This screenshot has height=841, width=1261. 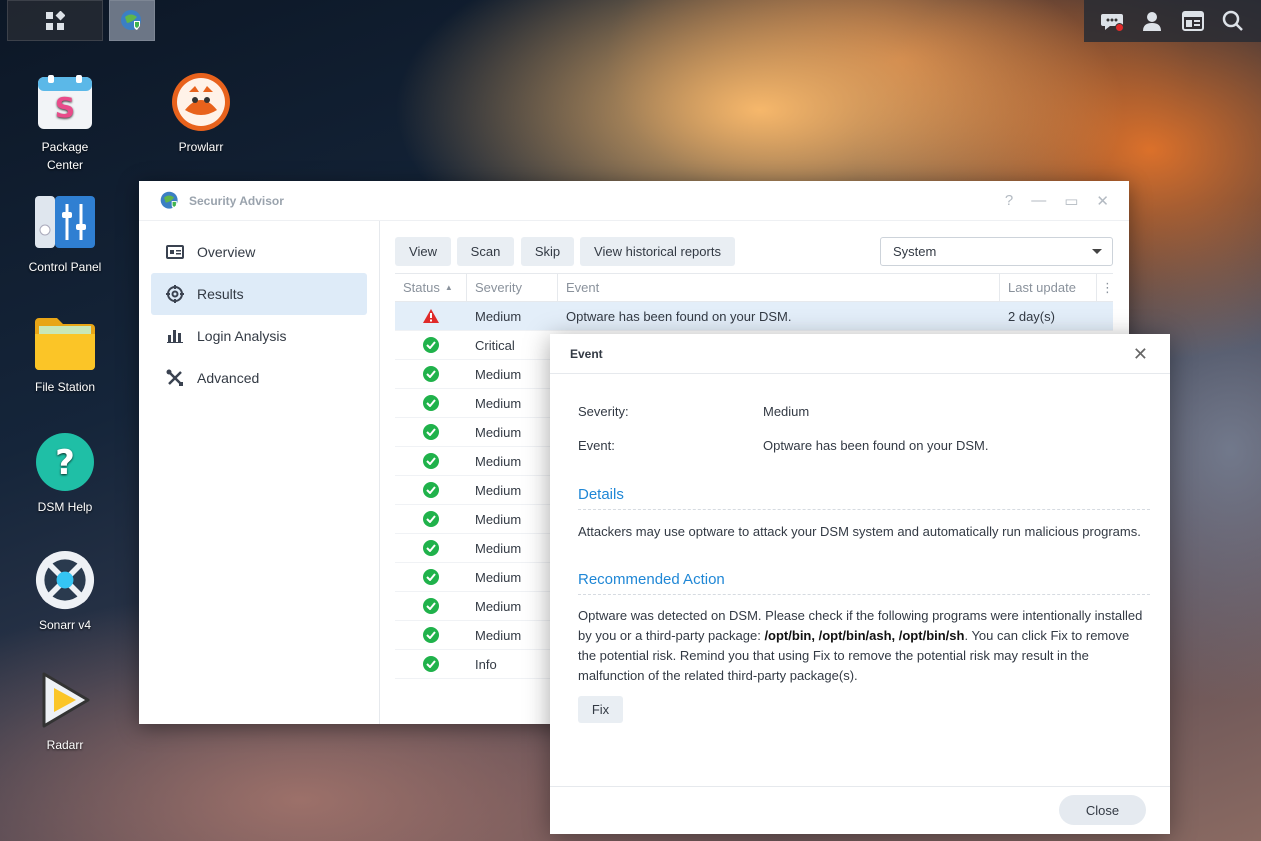 I want to click on window-title: Security Advisor, so click(x=236, y=200).